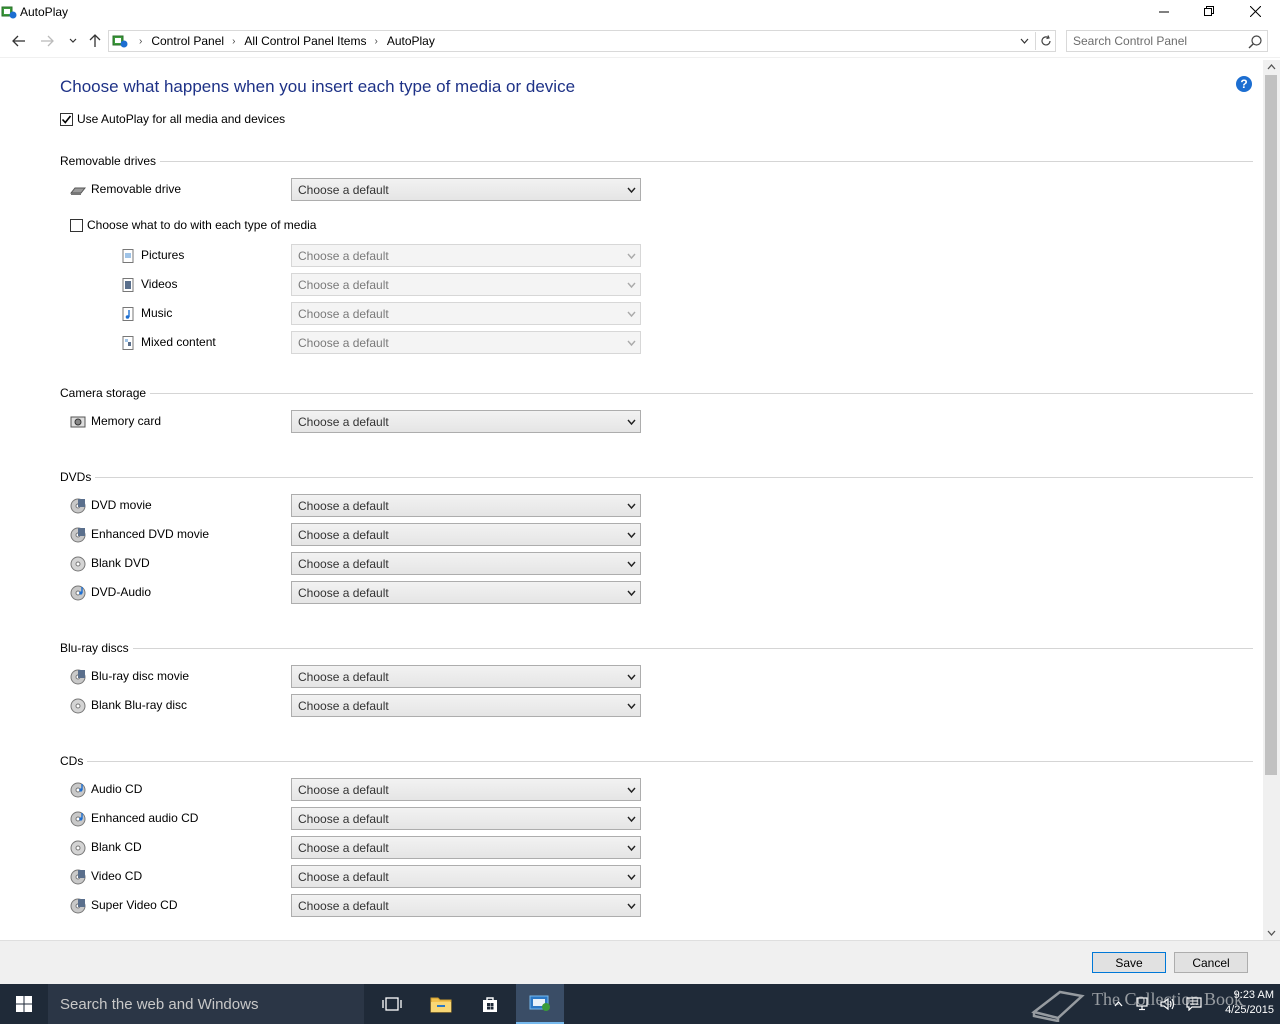 The image size is (1280, 1024). What do you see at coordinates (128, 314) in the screenshot?
I see `music-icon` at bounding box center [128, 314].